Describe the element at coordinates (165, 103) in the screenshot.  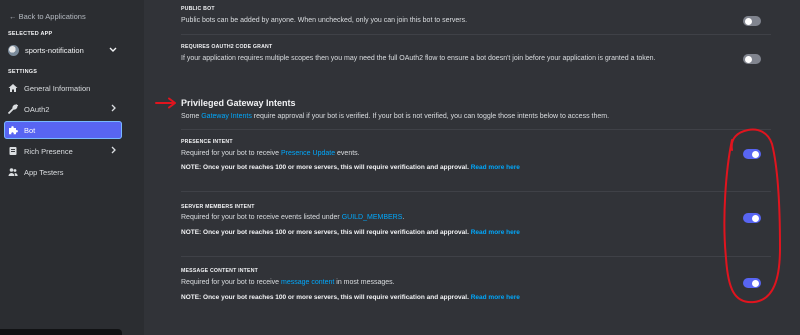
I see `annotation-arrow-icon` at that location.